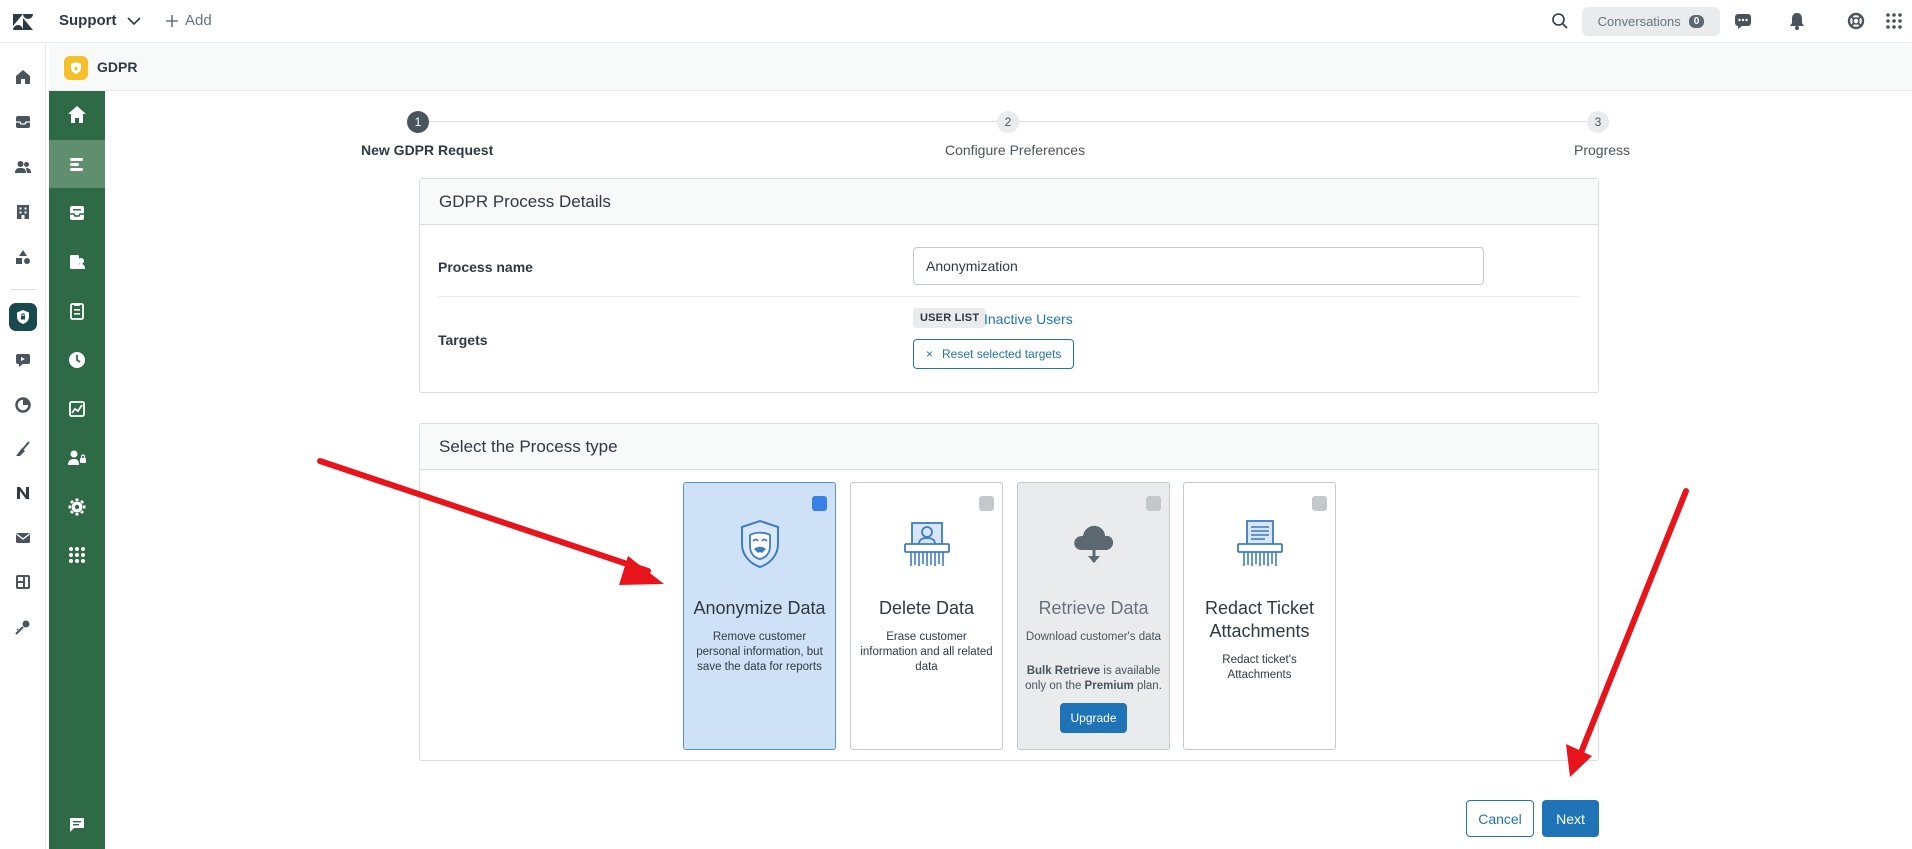 This screenshot has height=849, width=1912. I want to click on messaging-icon, so click(23, 360).